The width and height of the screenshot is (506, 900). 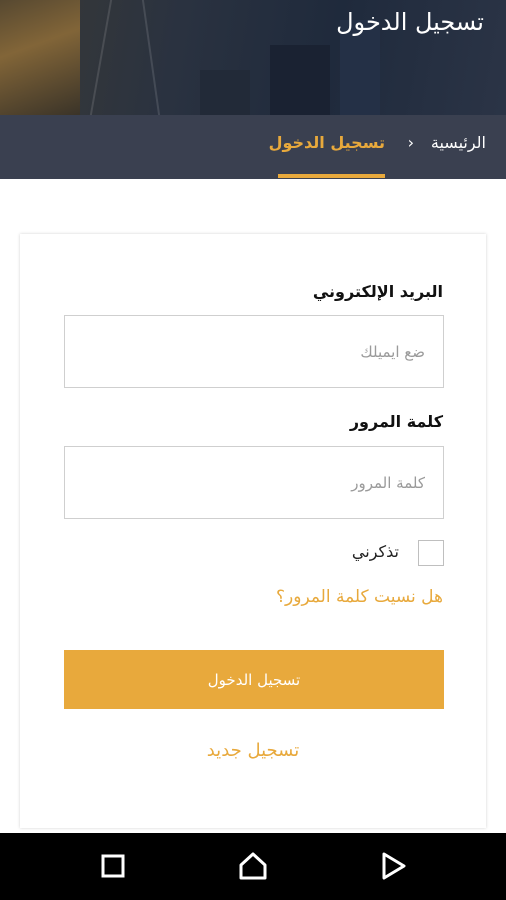 What do you see at coordinates (375, 551) in the screenshot?
I see `remember-me-label: تذكرني` at bounding box center [375, 551].